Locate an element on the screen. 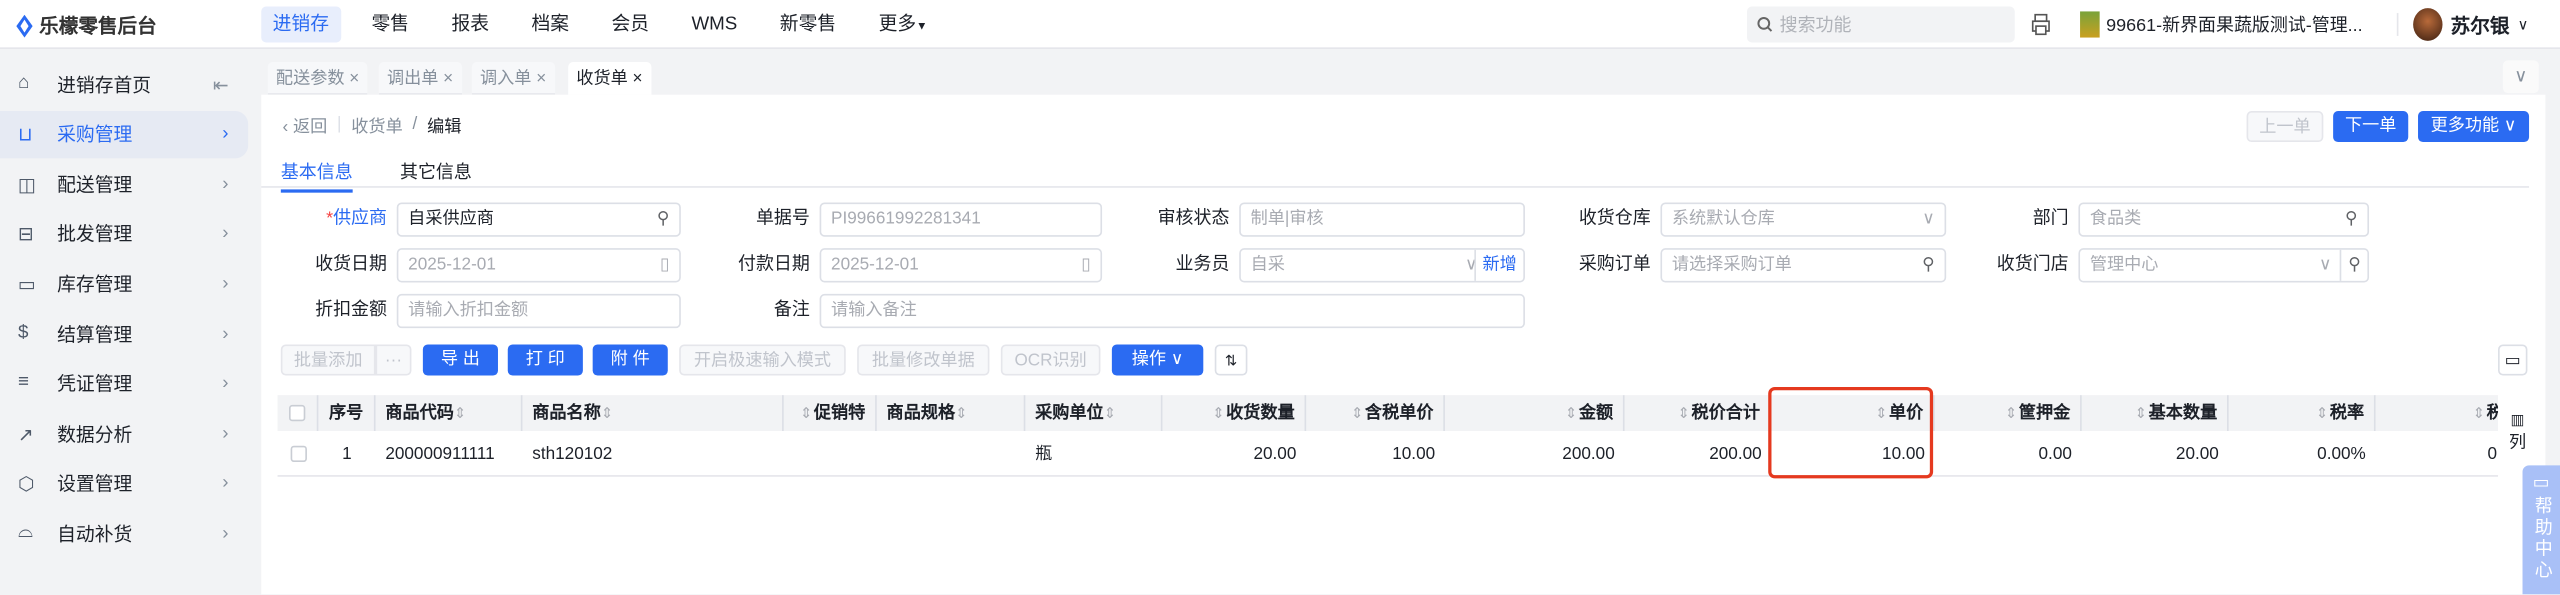  sidebar-item-6: ≡ 凭证管理 › is located at coordinates (124, 383).